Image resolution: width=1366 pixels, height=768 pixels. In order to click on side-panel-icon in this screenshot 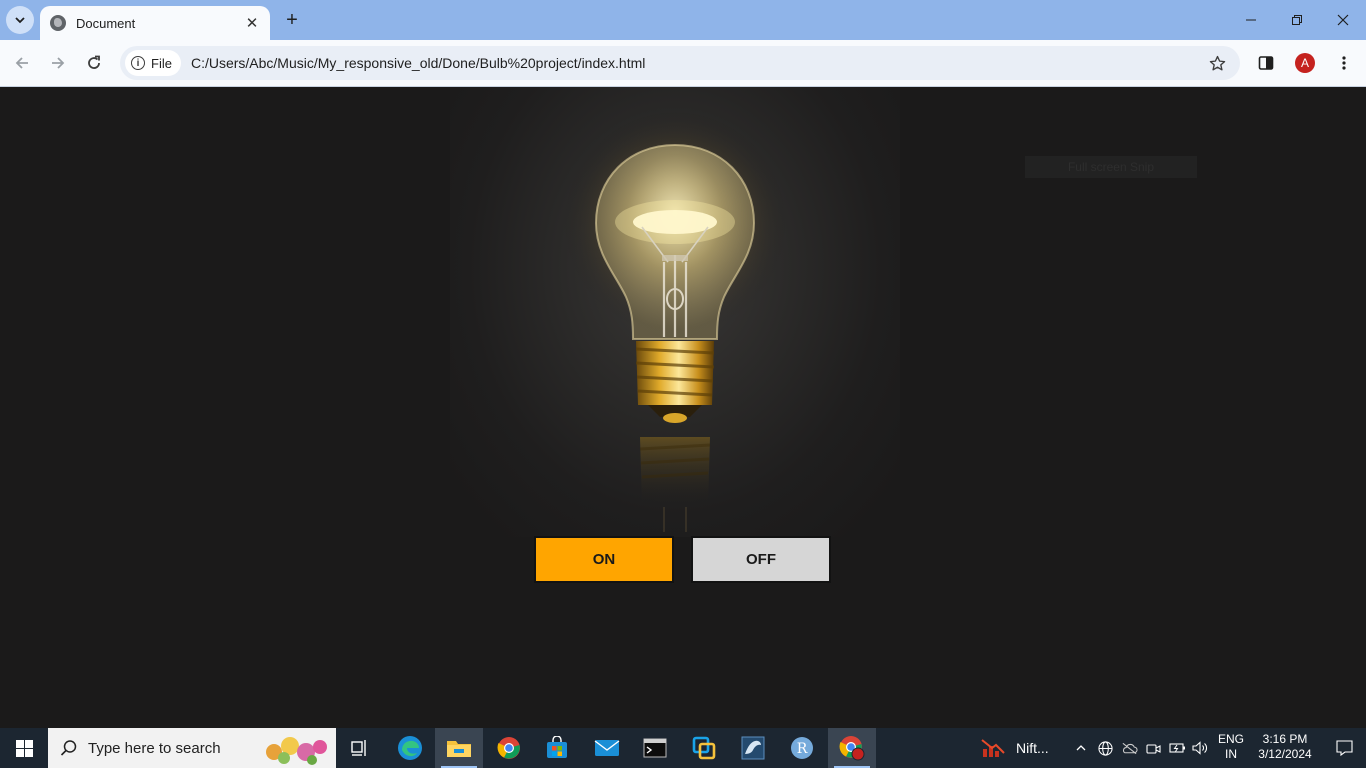, I will do `click(1266, 63)`.